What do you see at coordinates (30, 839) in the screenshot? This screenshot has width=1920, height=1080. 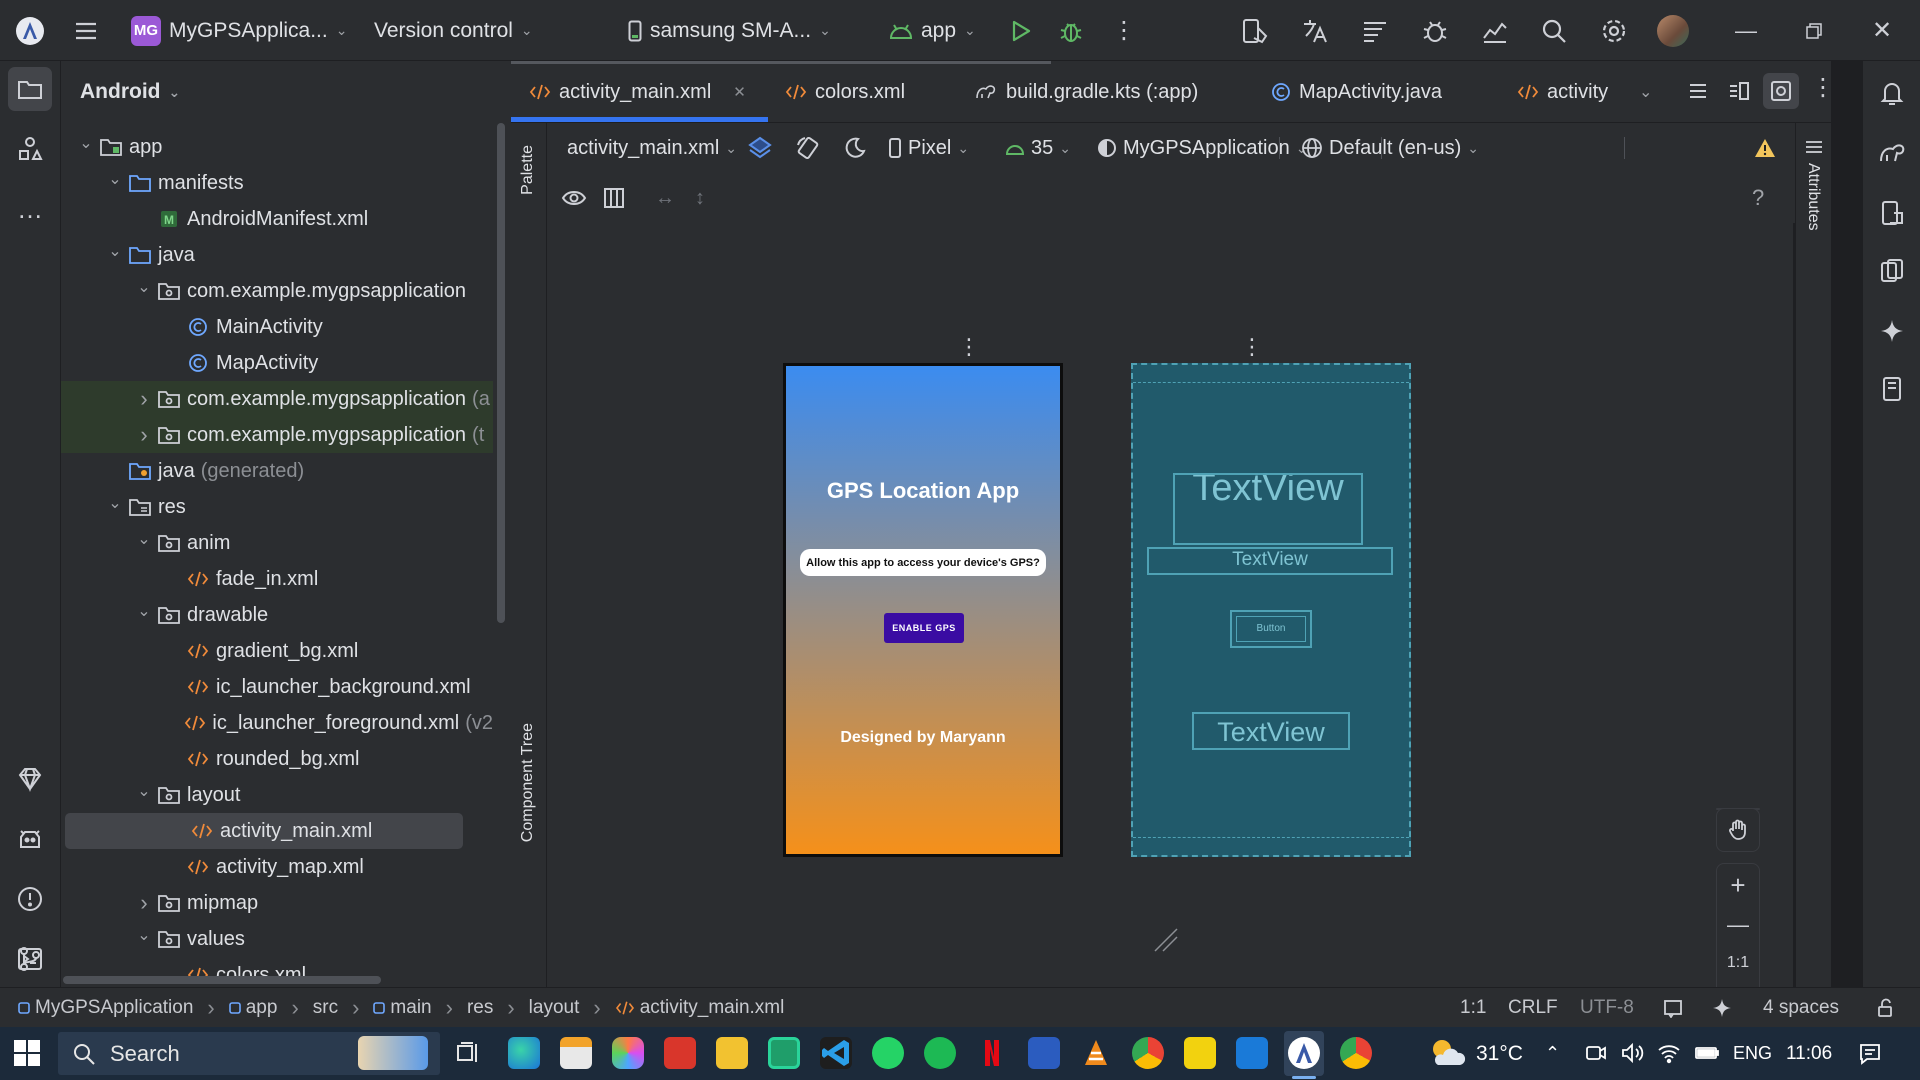 I see `android-build-icon` at bounding box center [30, 839].